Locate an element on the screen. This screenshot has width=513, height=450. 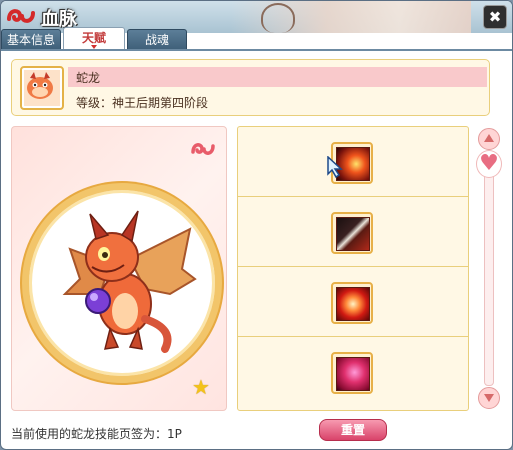
tab-label: 战魂 is located at coordinates (156, 40).